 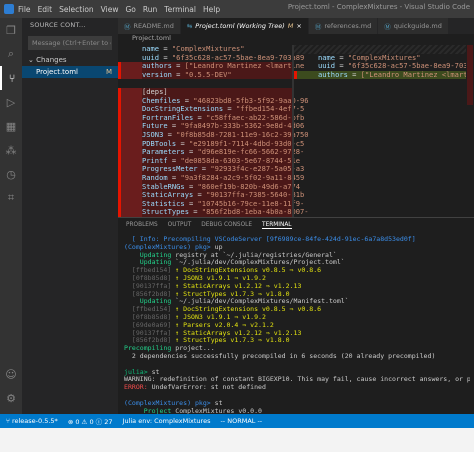 What do you see at coordinates (169, 402) in the screenshot?
I see `terminal-segment: (ComplexMixtures) pkg>` at bounding box center [169, 402].